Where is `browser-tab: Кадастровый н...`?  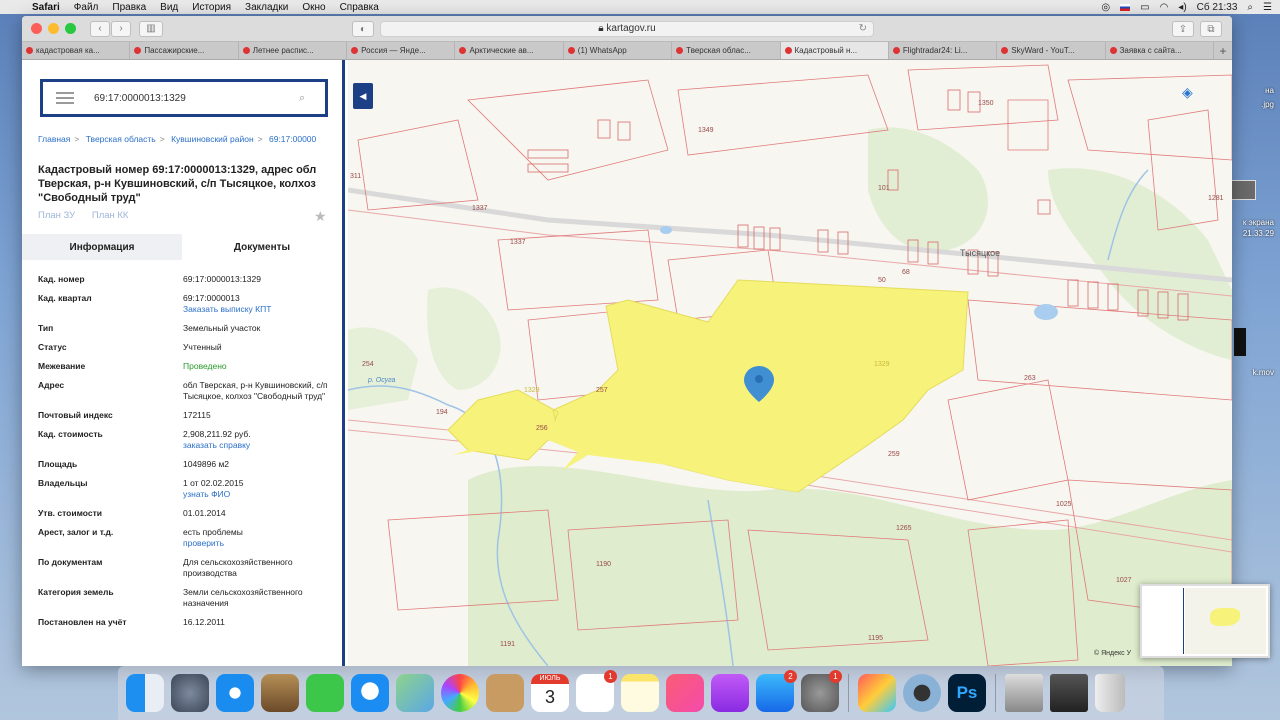
browser-tab: Кадастровый н... is located at coordinates (834, 50).